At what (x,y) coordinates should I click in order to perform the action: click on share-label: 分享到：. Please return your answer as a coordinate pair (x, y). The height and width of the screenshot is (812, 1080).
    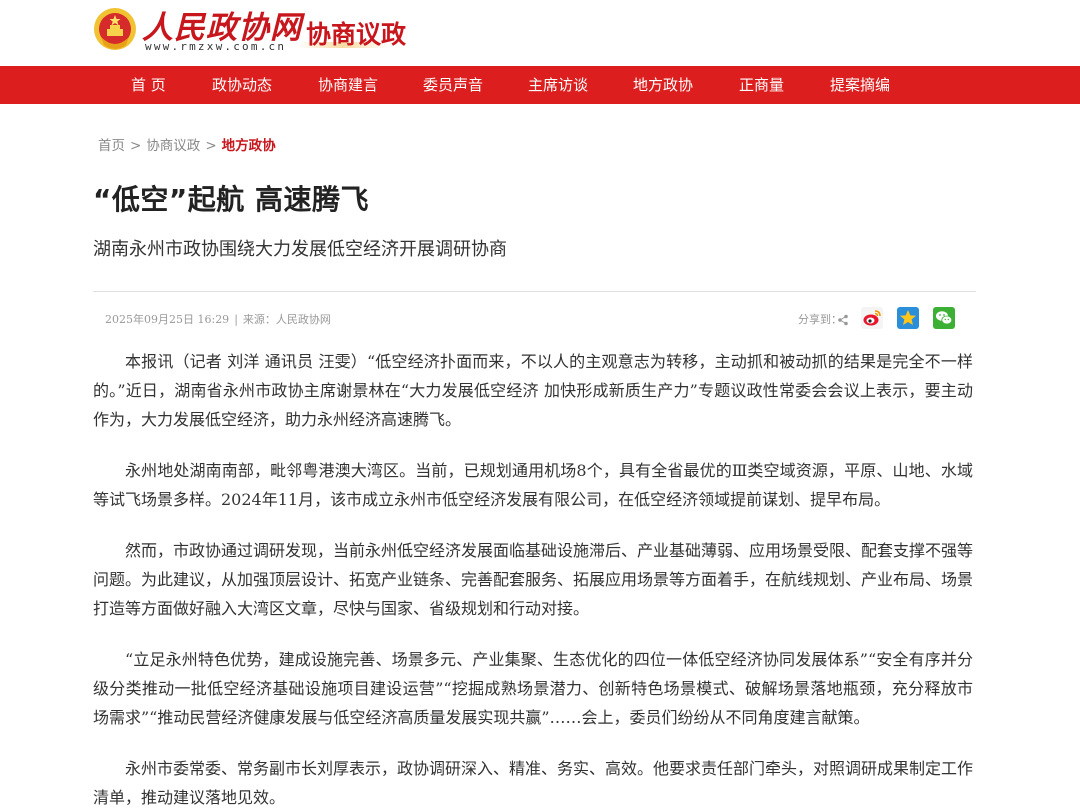
    Looking at the image, I should click on (820, 319).